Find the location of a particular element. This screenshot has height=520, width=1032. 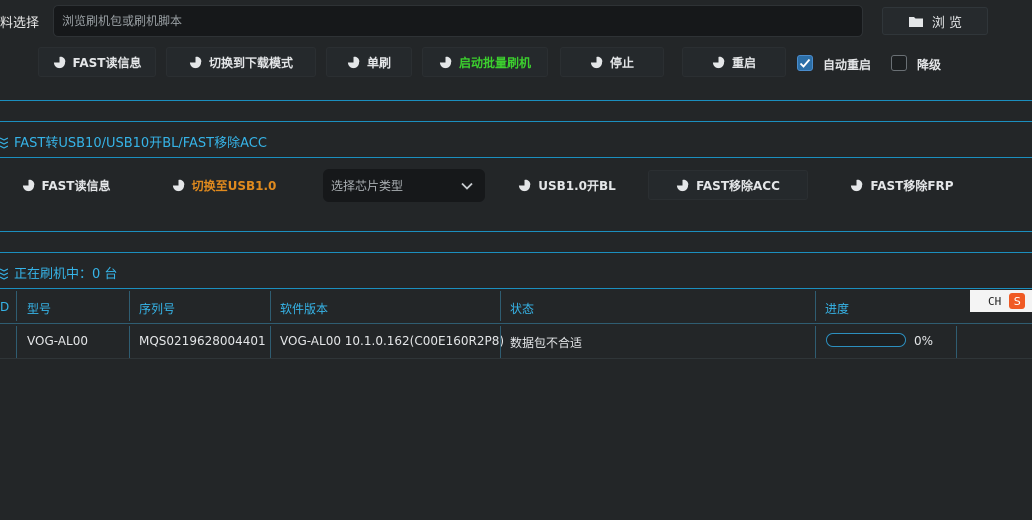

col-header-progress: 进度 is located at coordinates (837, 308).